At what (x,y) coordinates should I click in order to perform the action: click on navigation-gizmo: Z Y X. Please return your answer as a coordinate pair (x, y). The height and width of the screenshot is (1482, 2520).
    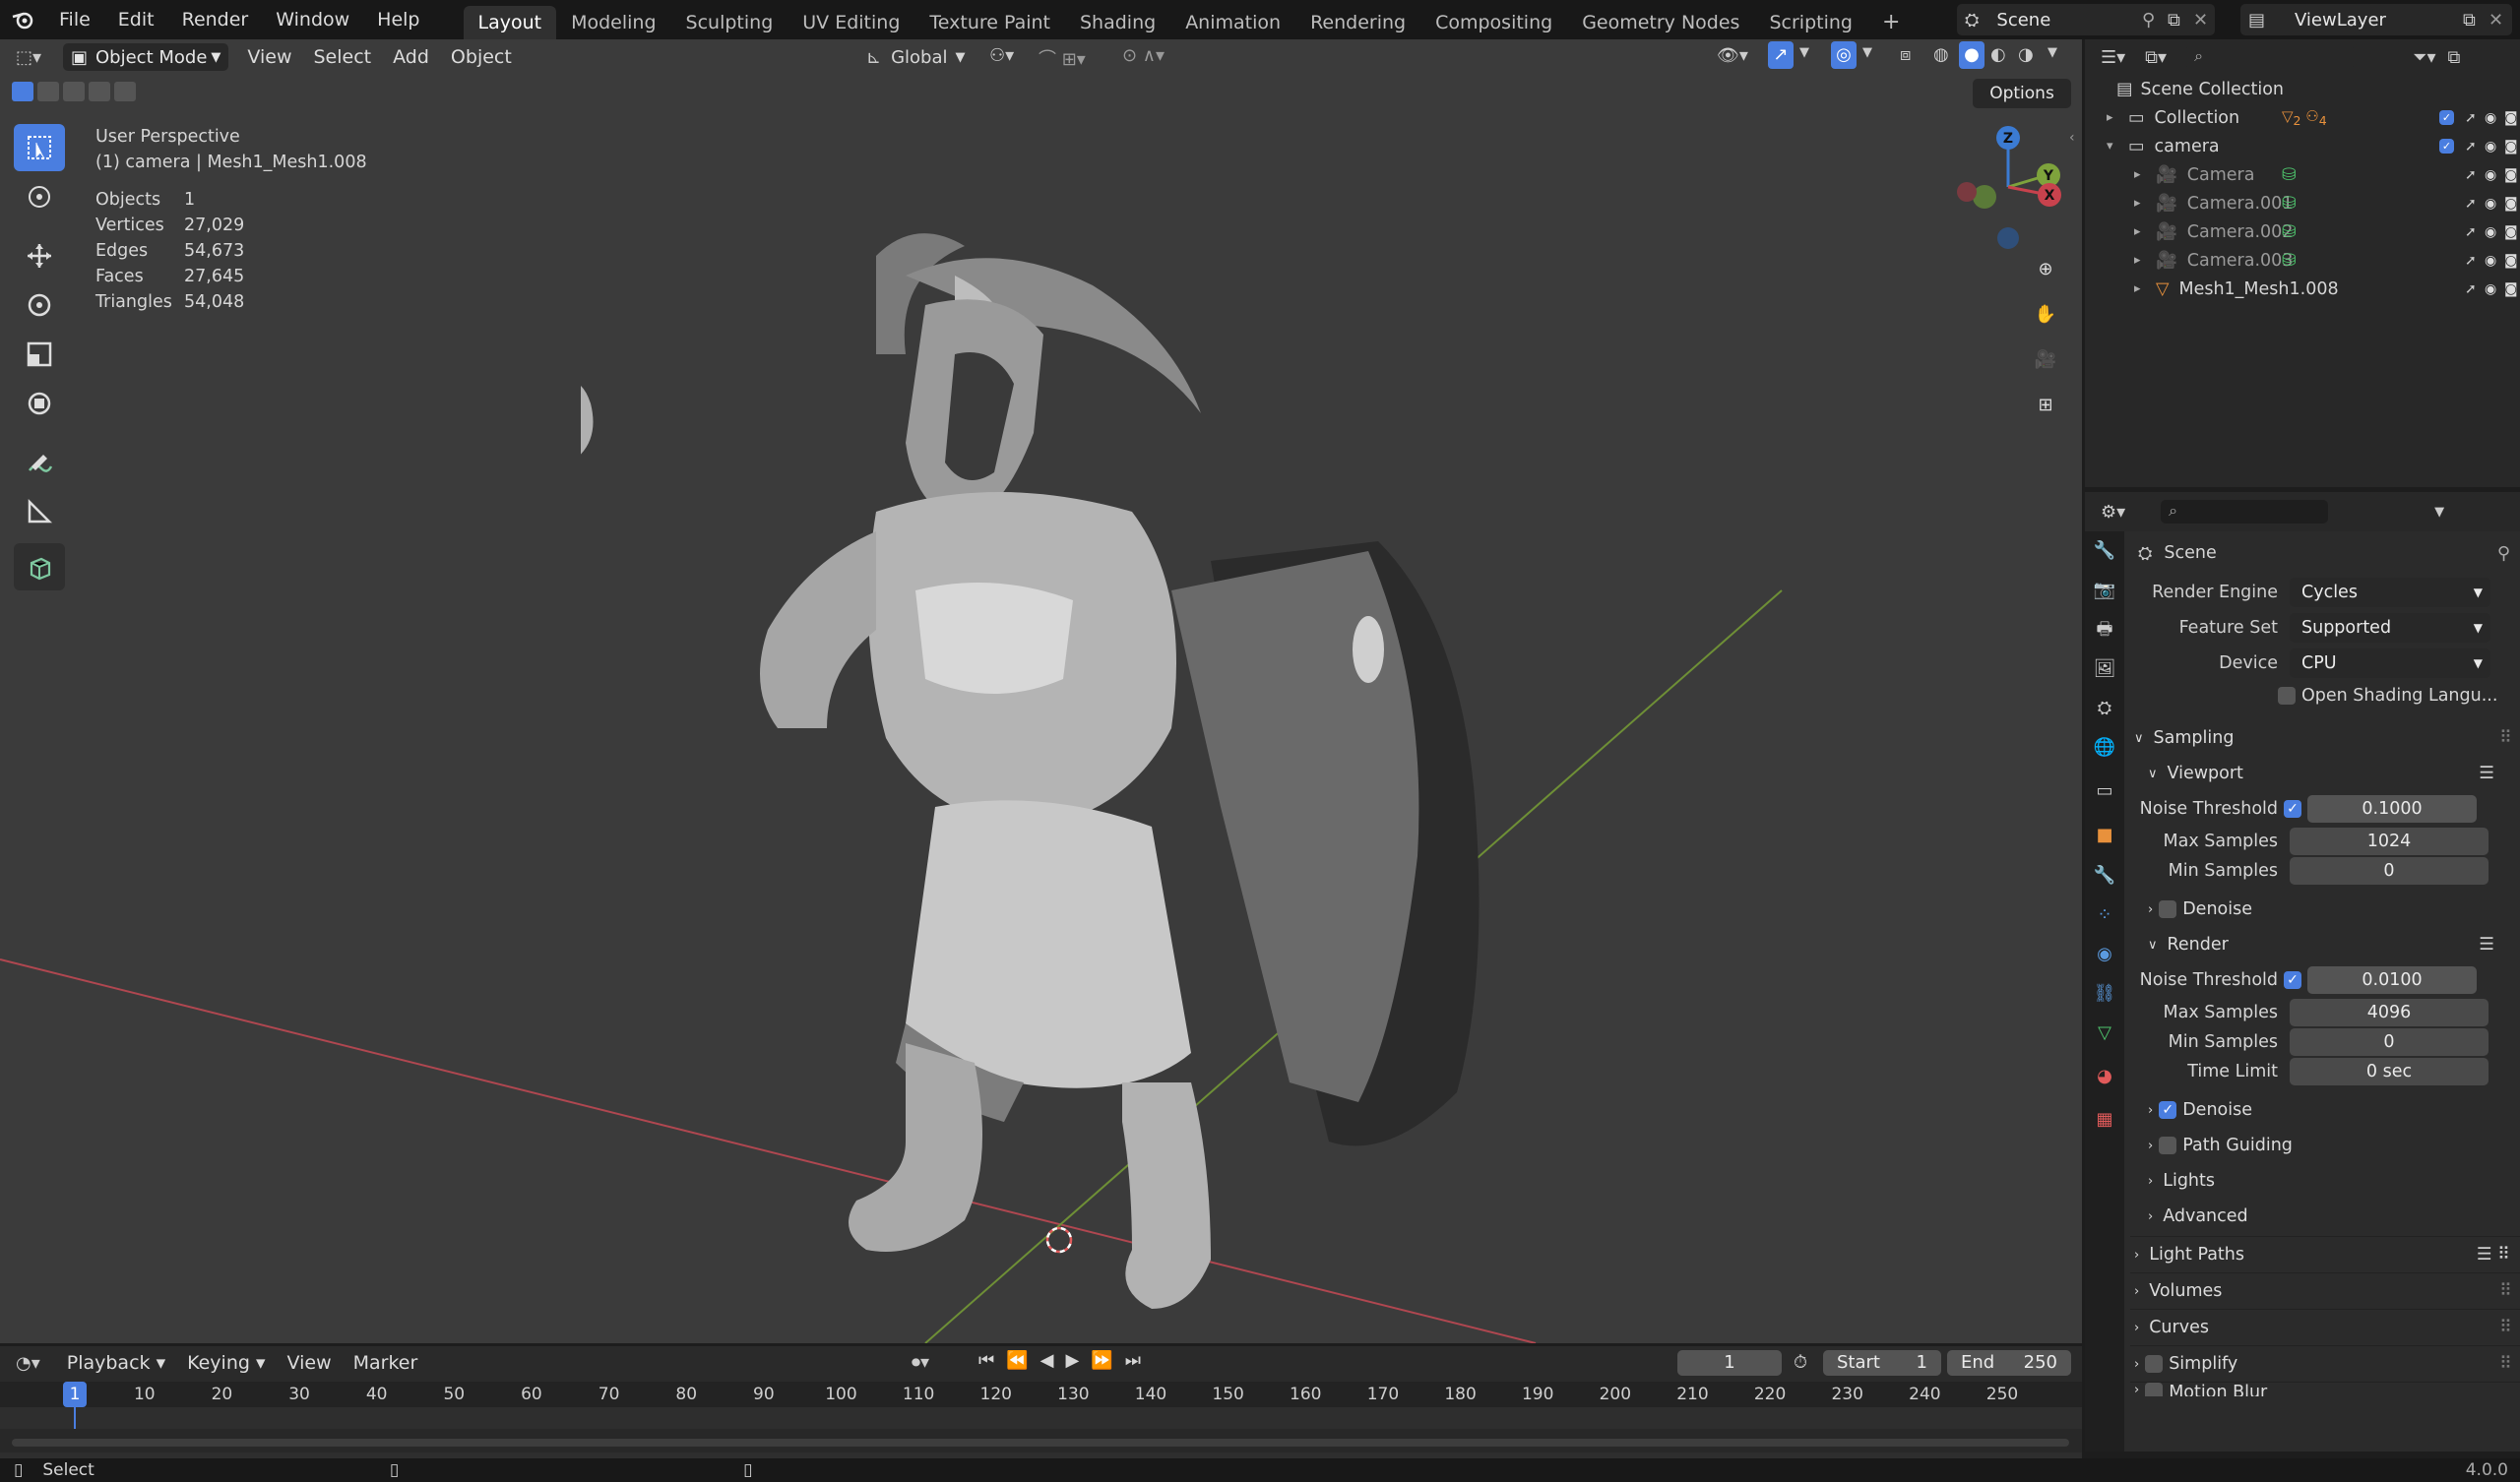
    Looking at the image, I should click on (2008, 187).